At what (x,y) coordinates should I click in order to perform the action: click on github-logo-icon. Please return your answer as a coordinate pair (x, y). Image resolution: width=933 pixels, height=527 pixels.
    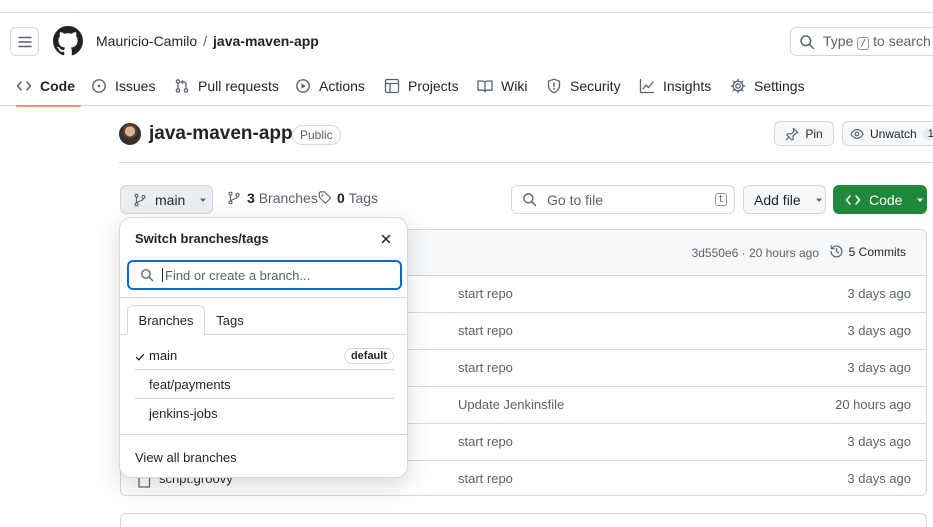
    Looking at the image, I should click on (68, 41).